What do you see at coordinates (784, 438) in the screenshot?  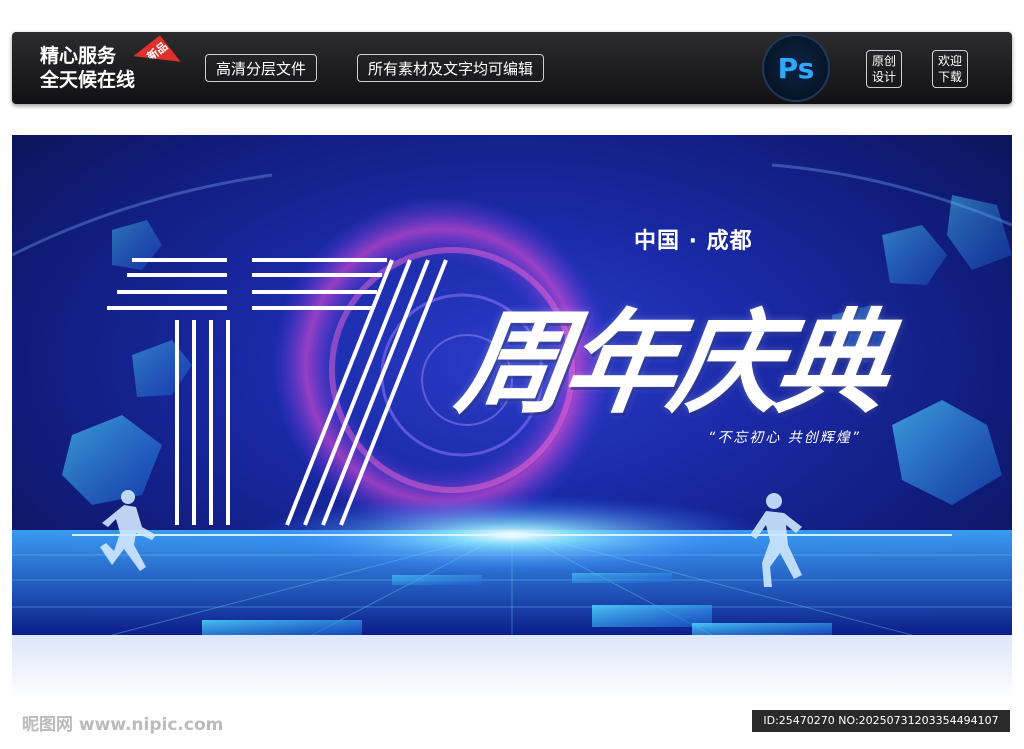 I see `slogan-text: “不忘初心 共创辉煌”` at bounding box center [784, 438].